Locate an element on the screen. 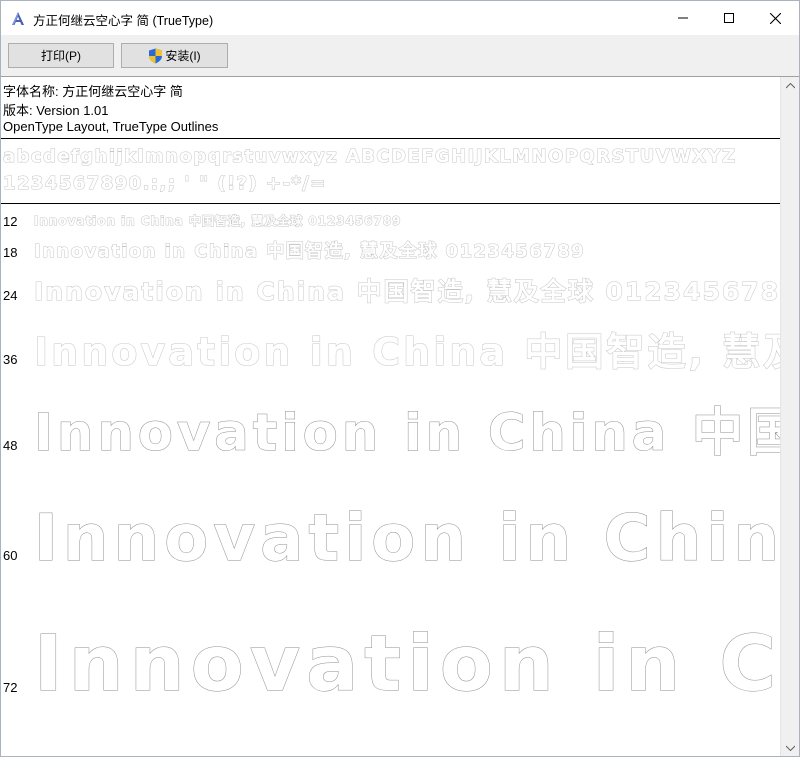  scroll-up-arrow-icon is located at coordinates (790, 85).